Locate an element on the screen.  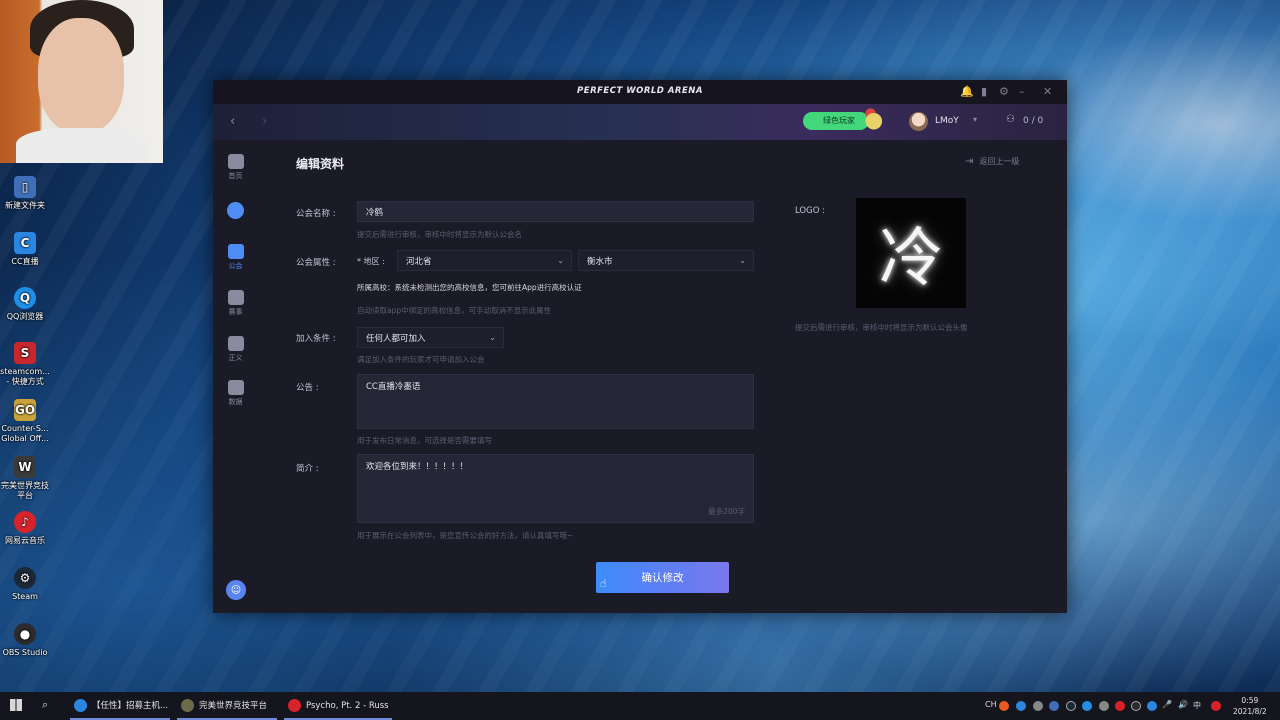
guild-name-input: 冷鹤 is located at coordinates (555, 211).